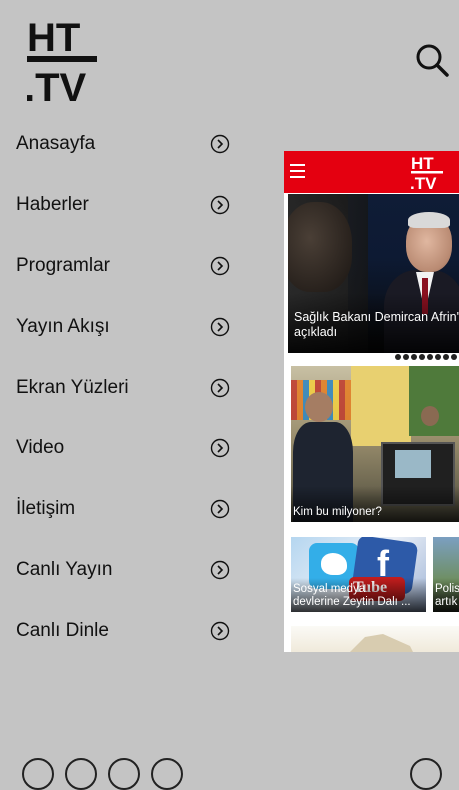 The image size is (459, 790). What do you see at coordinates (375, 639) in the screenshot?
I see `news-card-partial` at bounding box center [375, 639].